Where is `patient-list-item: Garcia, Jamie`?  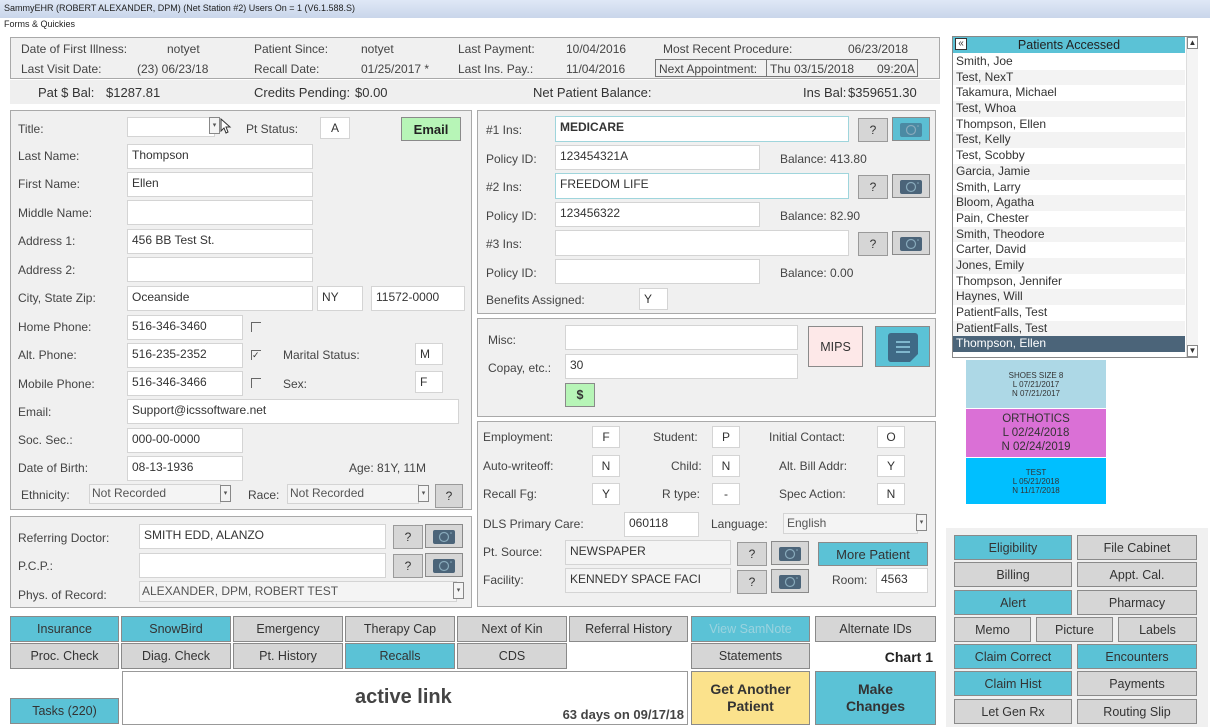
patient-list-item: Garcia, Jamie is located at coordinates (1069, 171).